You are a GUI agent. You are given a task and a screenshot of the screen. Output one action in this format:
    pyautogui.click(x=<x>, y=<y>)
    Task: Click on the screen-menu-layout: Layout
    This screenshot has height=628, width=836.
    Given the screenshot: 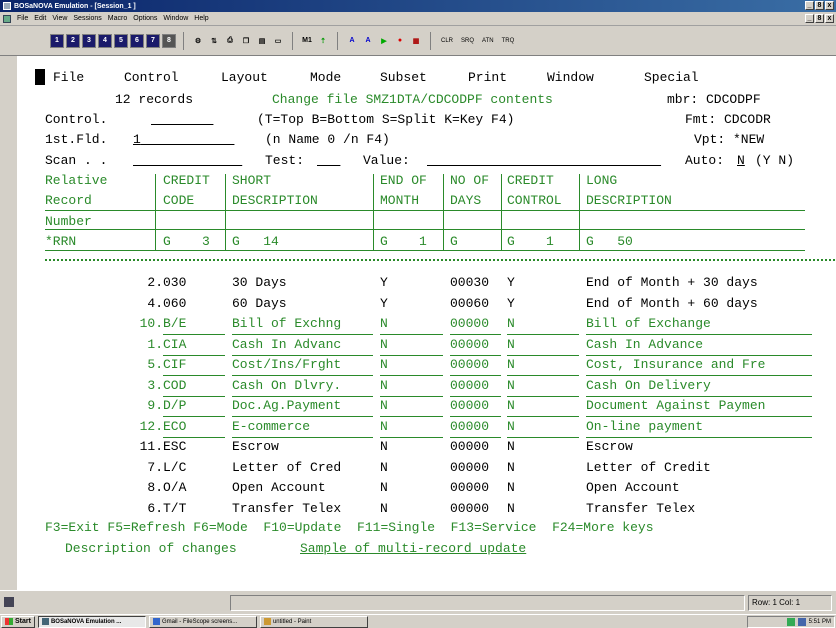 What is the action you would take?
    pyautogui.click(x=244, y=78)
    